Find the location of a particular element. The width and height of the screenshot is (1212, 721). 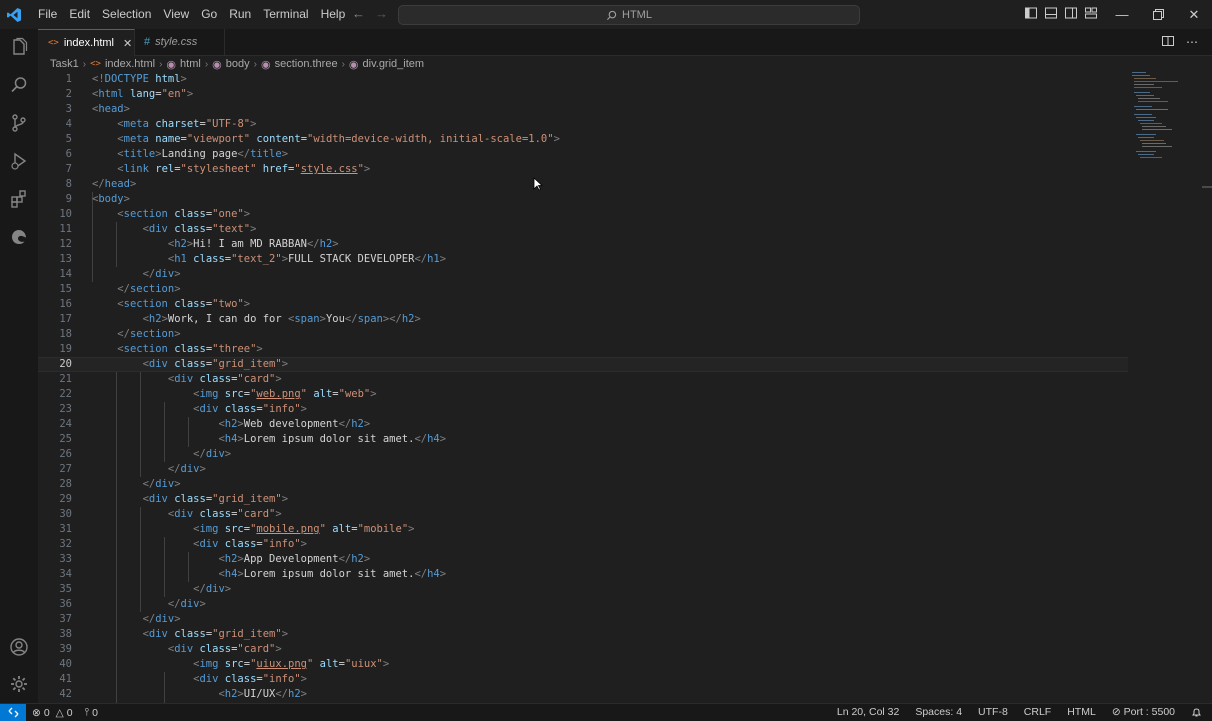

css-file-icon: # is located at coordinates (147, 42).